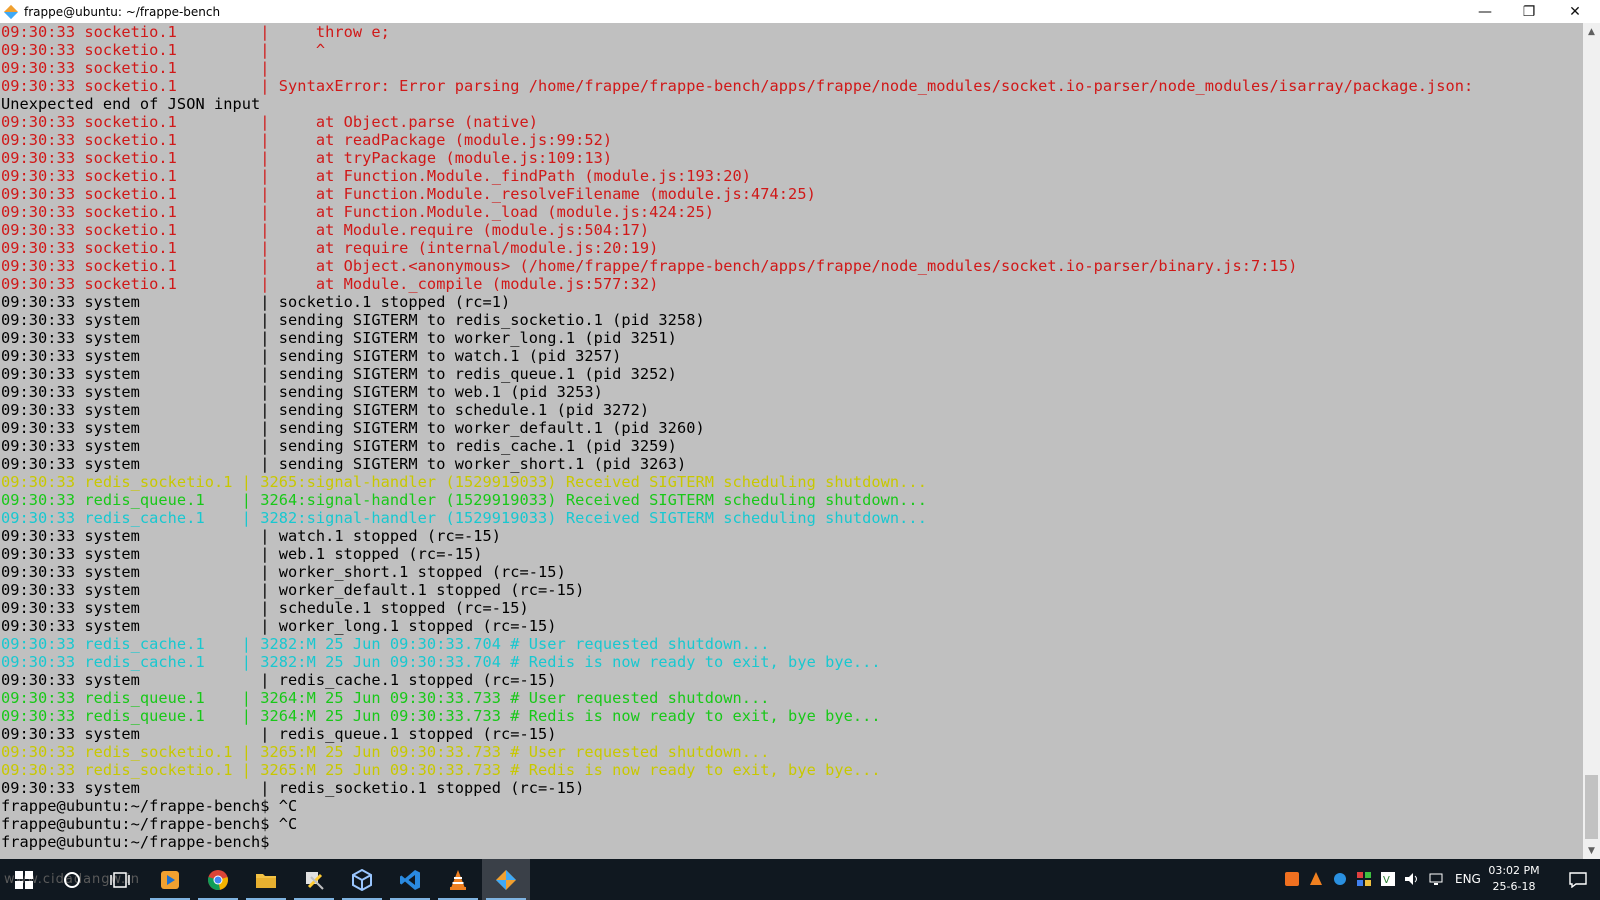 This screenshot has height=900, width=1600. I want to click on grid-tray-icon, so click(1364, 879).